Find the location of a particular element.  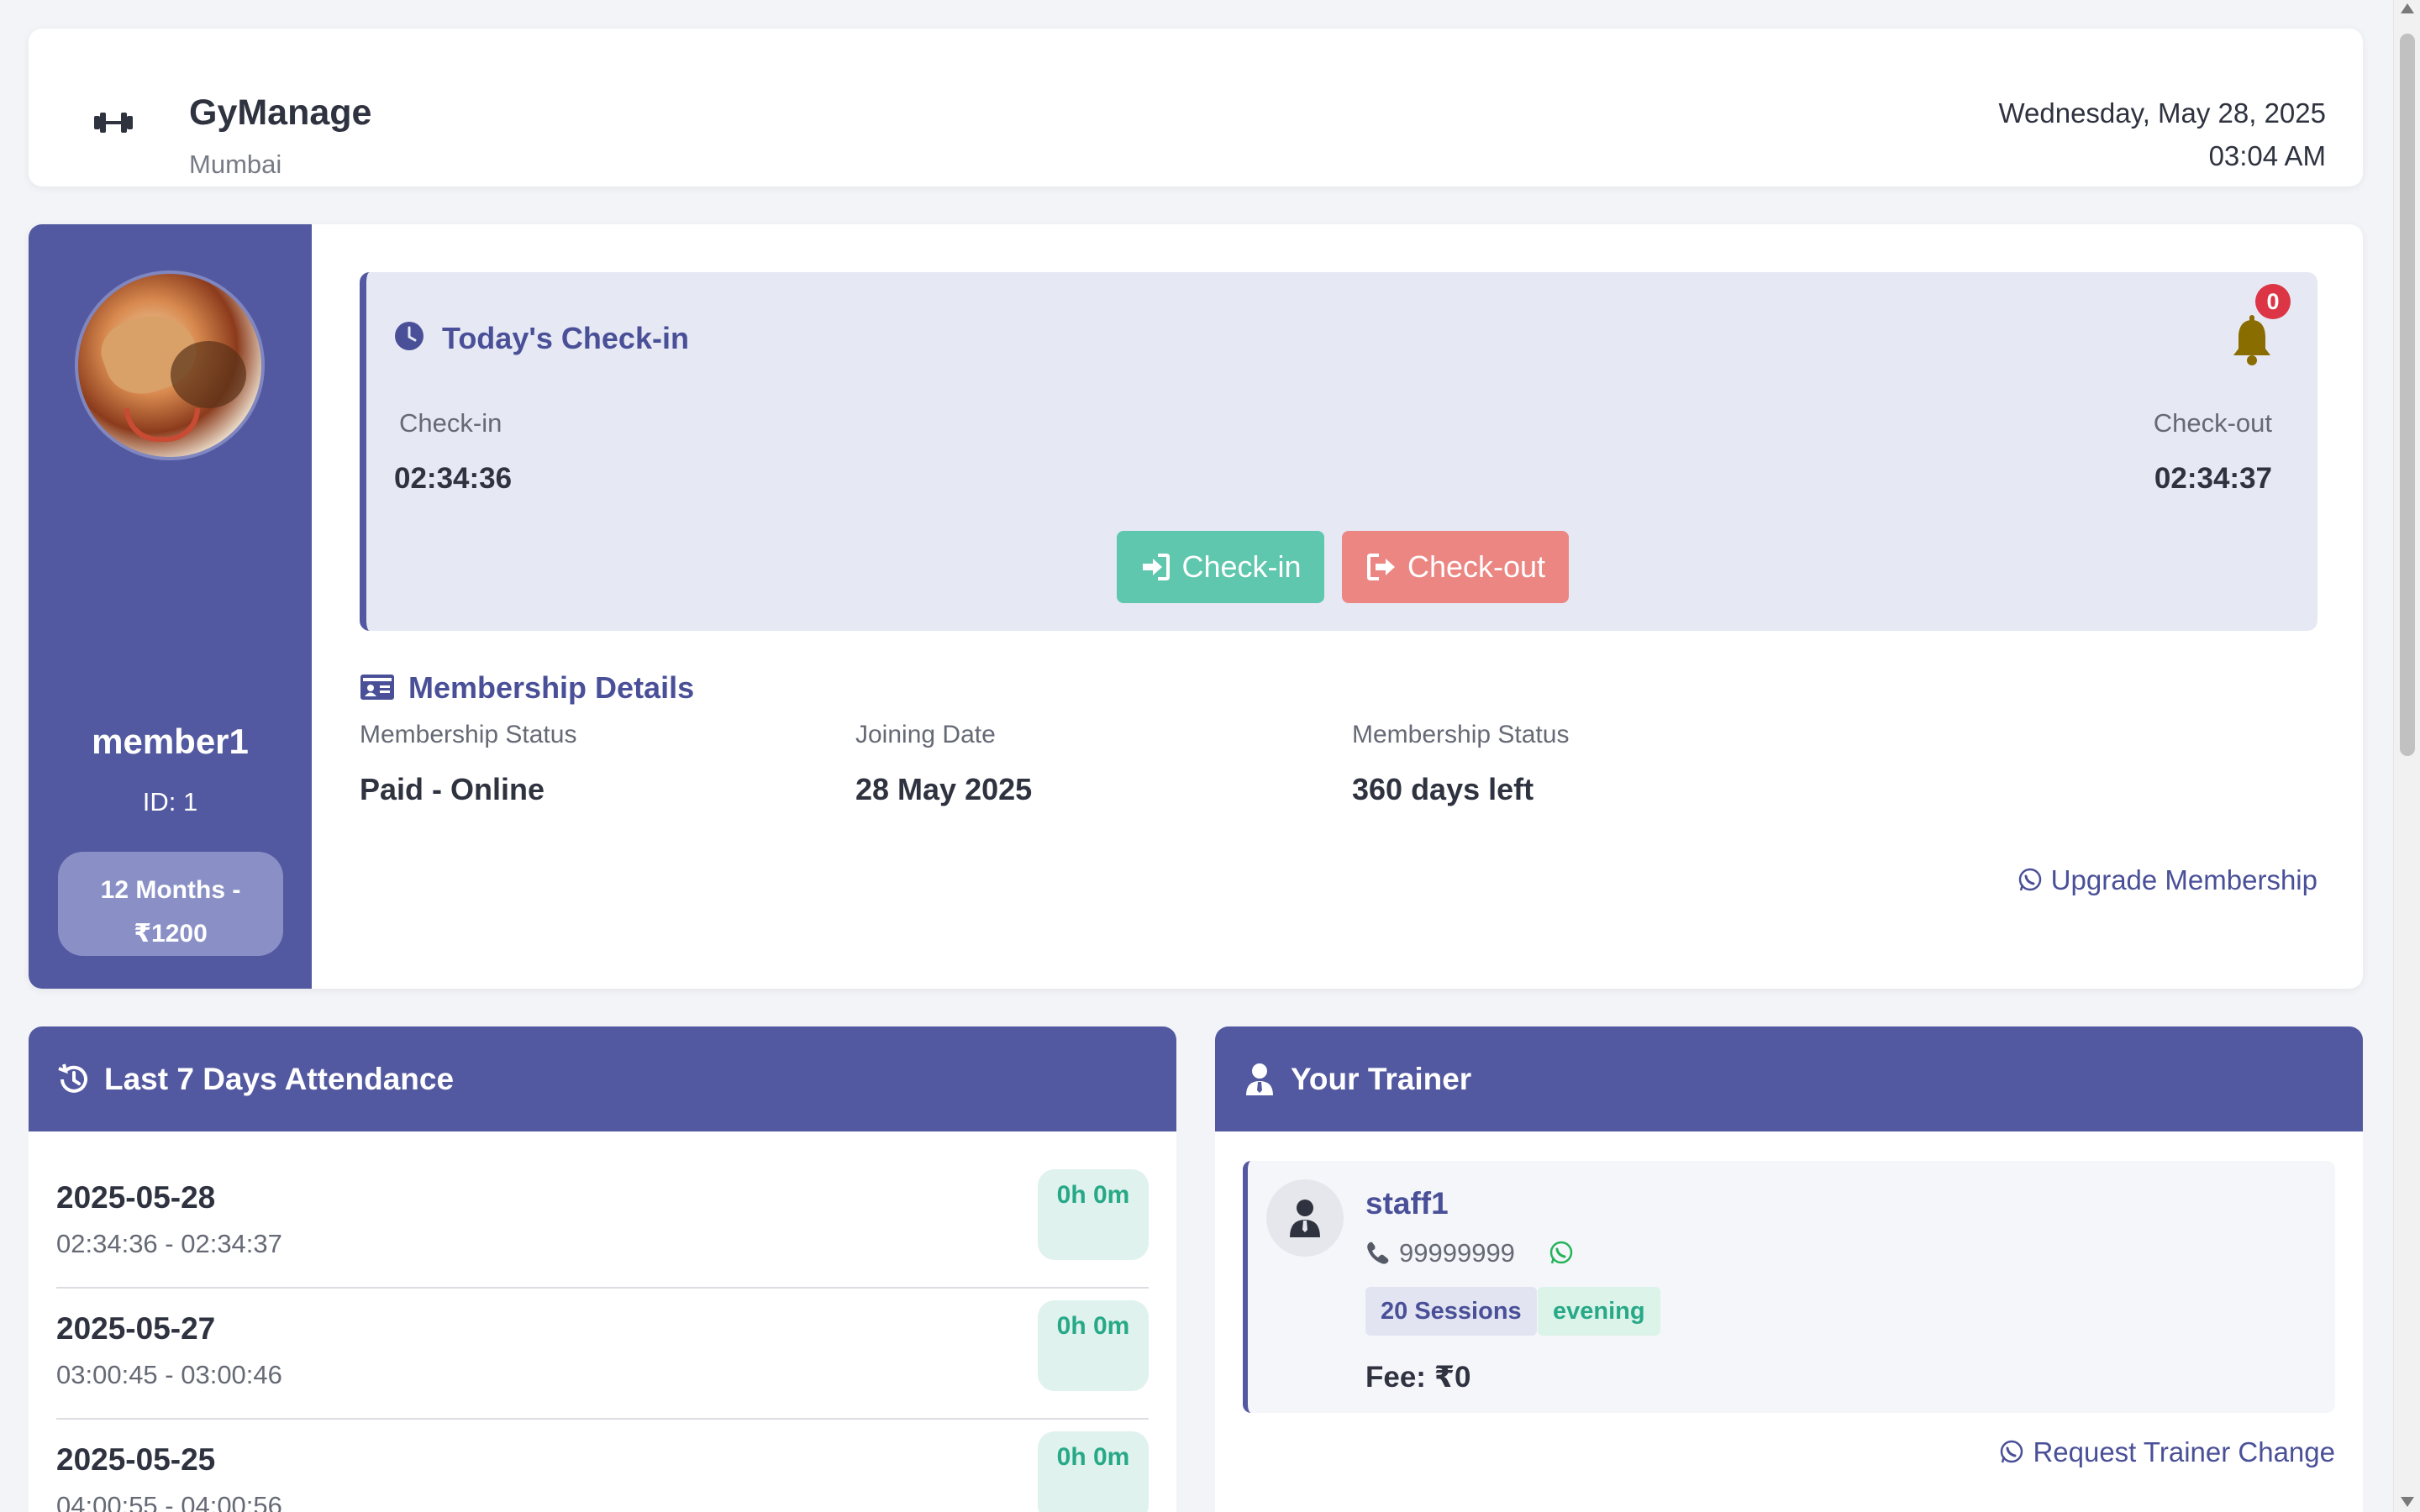

trainer-name: staff1 is located at coordinates (1407, 1203).